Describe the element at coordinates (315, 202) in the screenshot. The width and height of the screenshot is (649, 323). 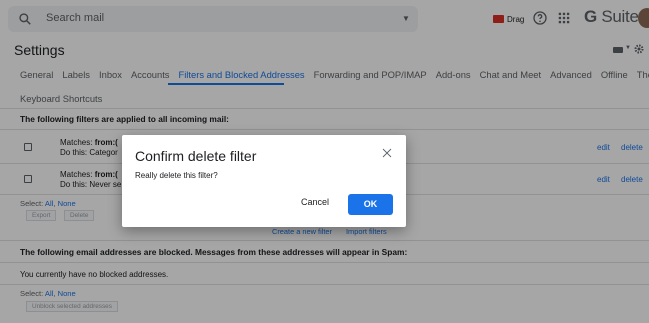
I see `cancel-button: Cancel` at that location.